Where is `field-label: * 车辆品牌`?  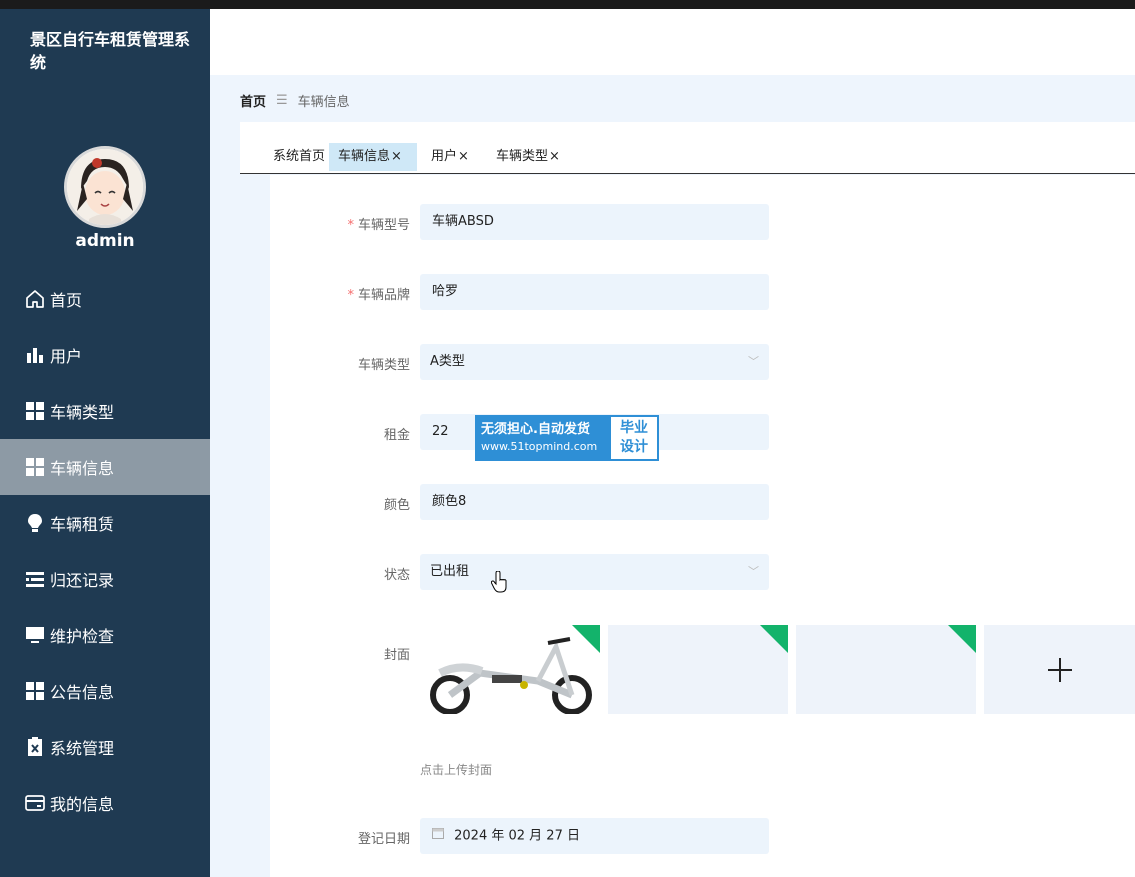 field-label: * 车辆品牌 is located at coordinates (378, 295).